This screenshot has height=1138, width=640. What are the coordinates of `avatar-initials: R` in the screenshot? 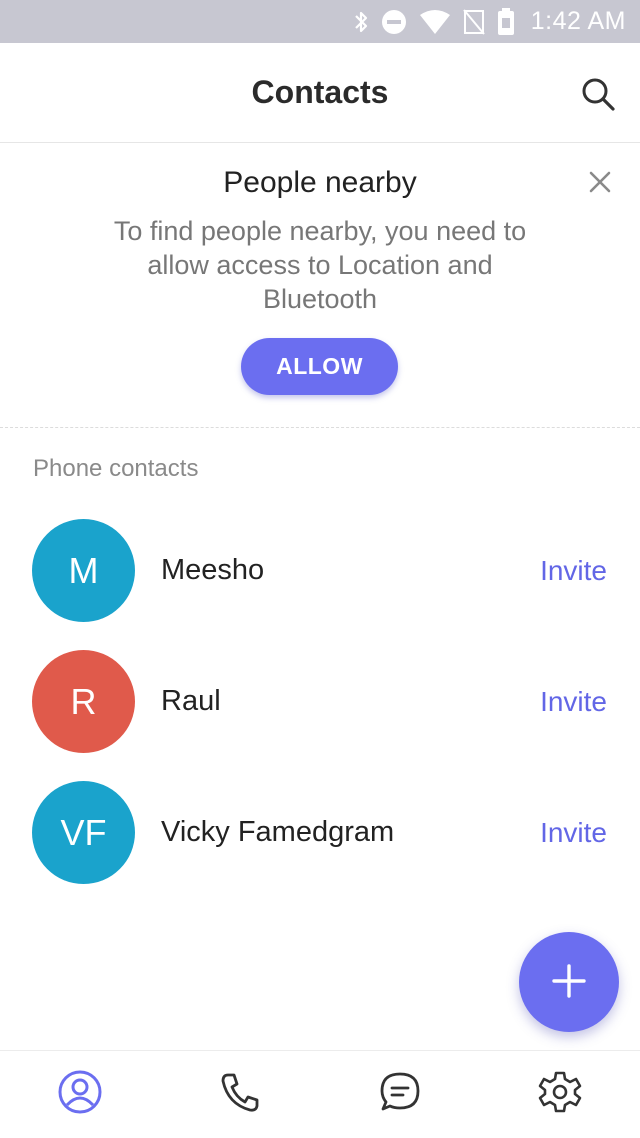 It's located at (83, 701).